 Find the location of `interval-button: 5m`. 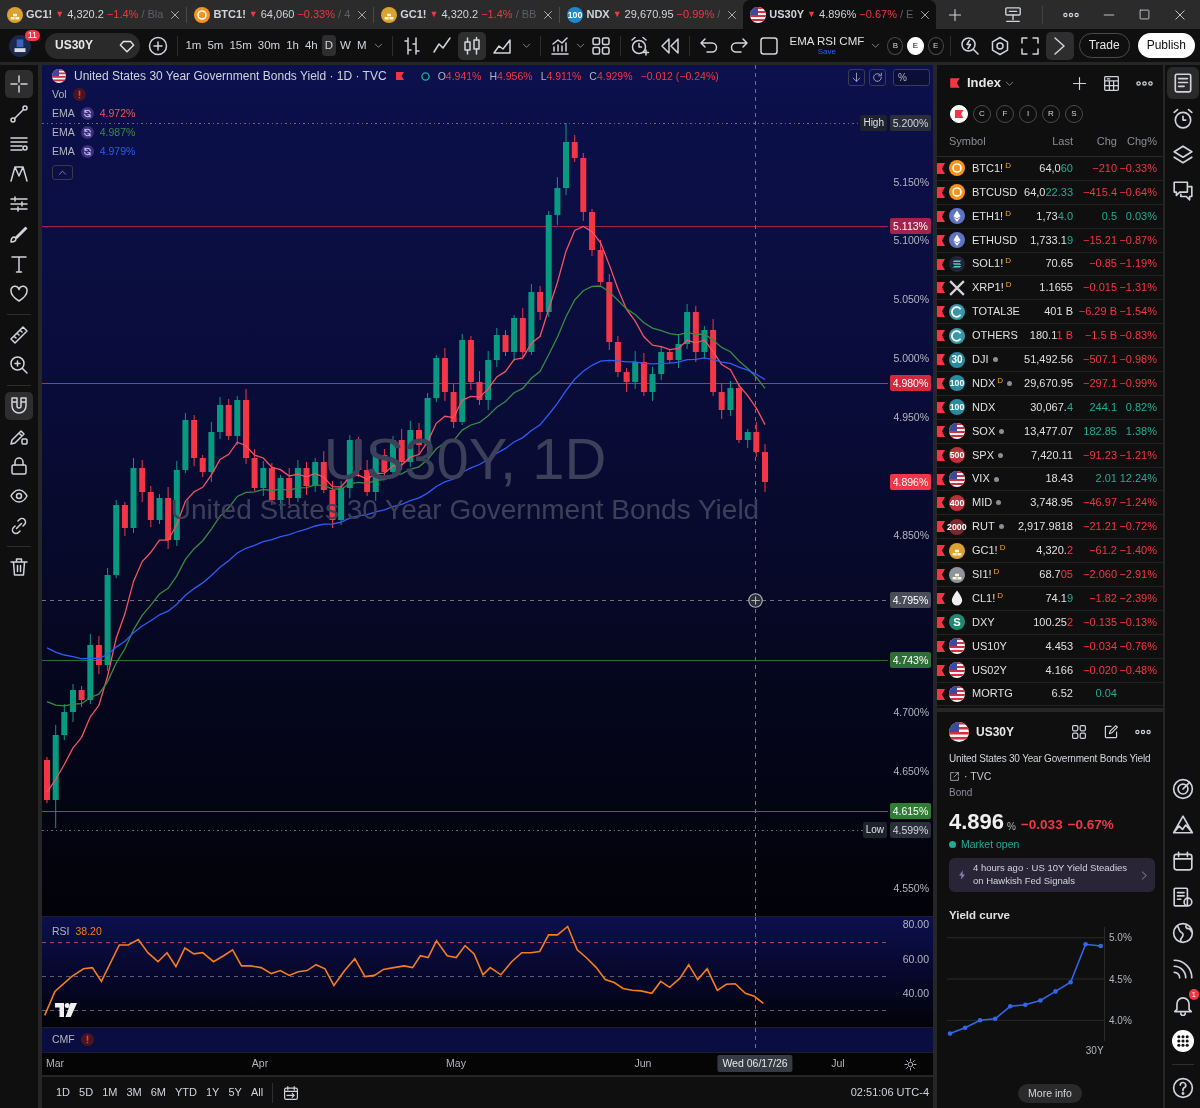

interval-button: 5m is located at coordinates (215, 45).